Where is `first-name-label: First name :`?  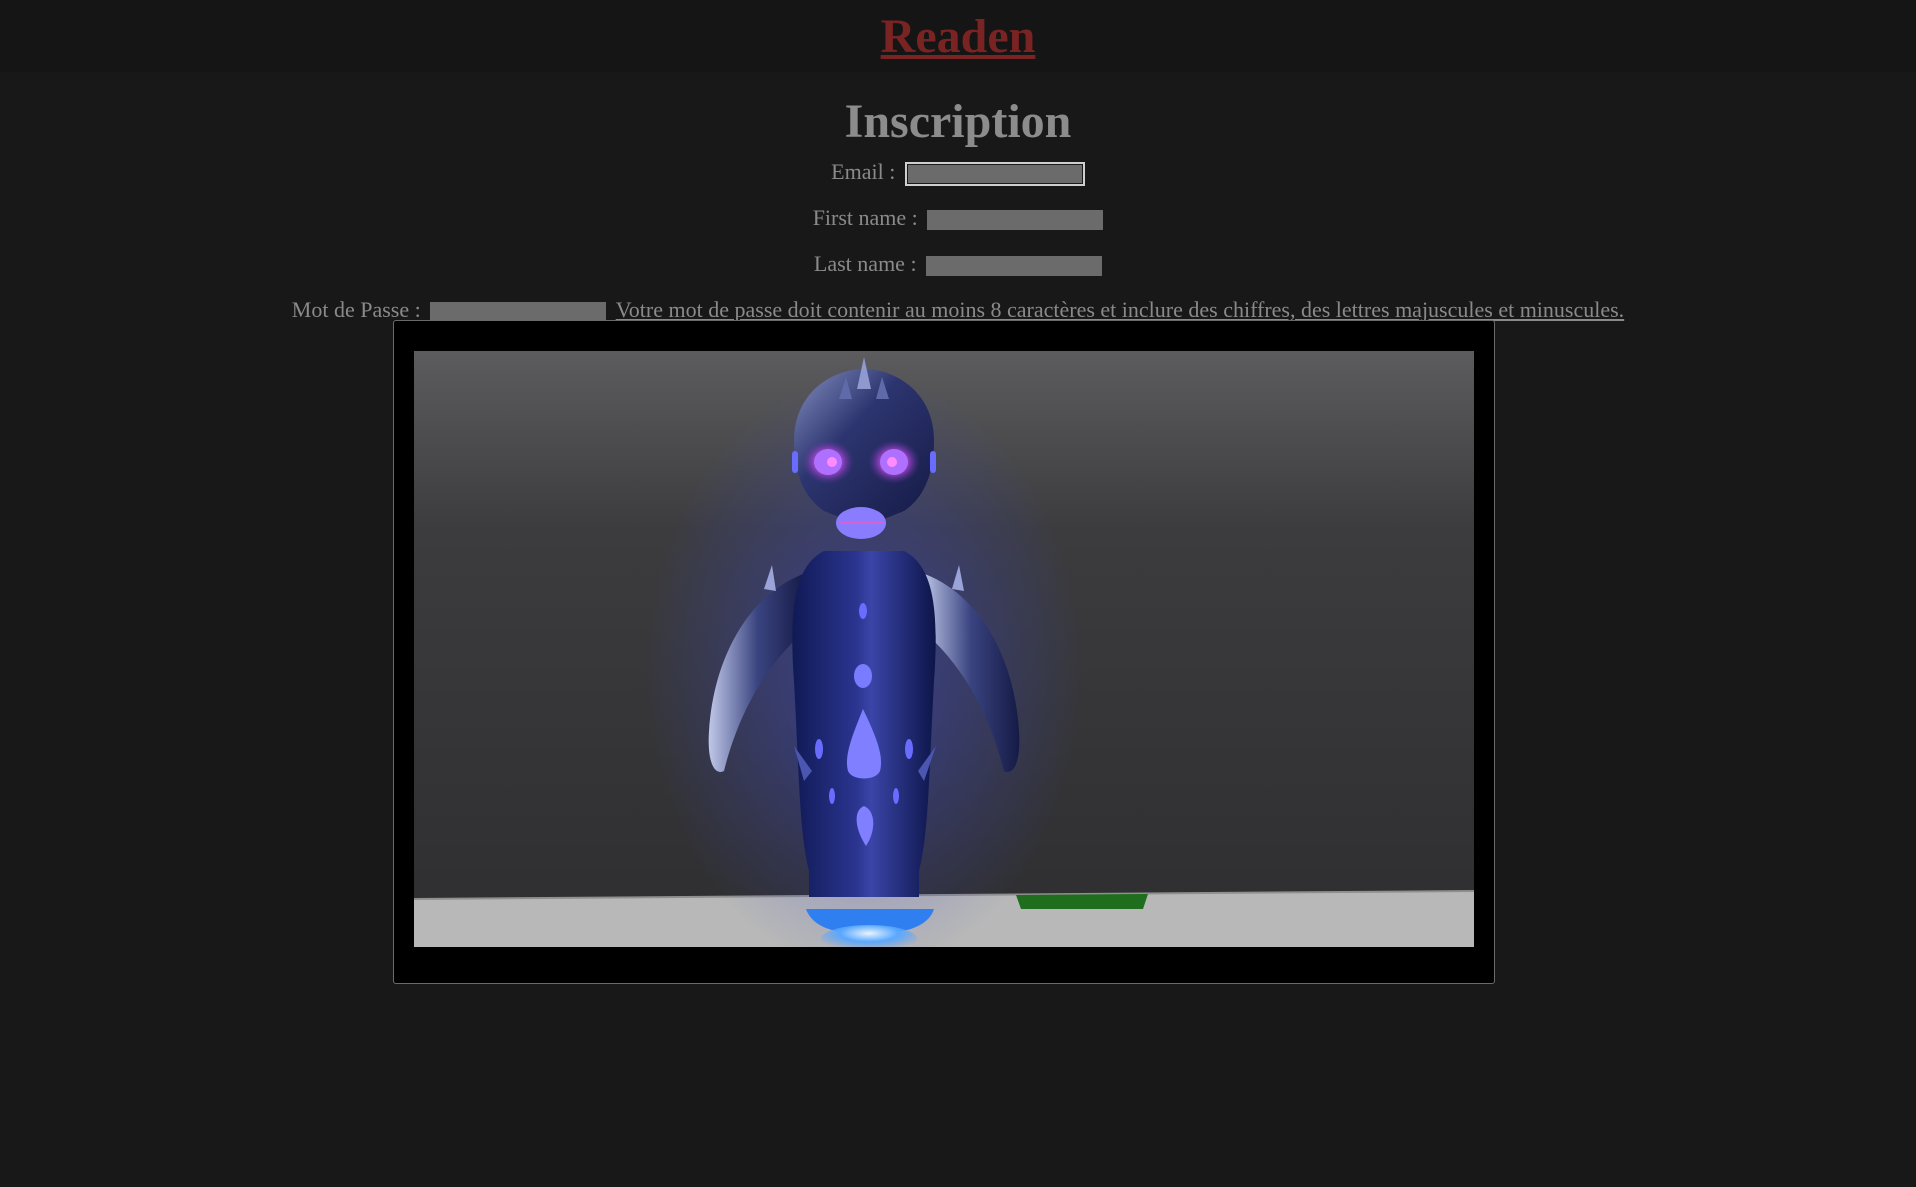 first-name-label: First name : is located at coordinates (865, 217).